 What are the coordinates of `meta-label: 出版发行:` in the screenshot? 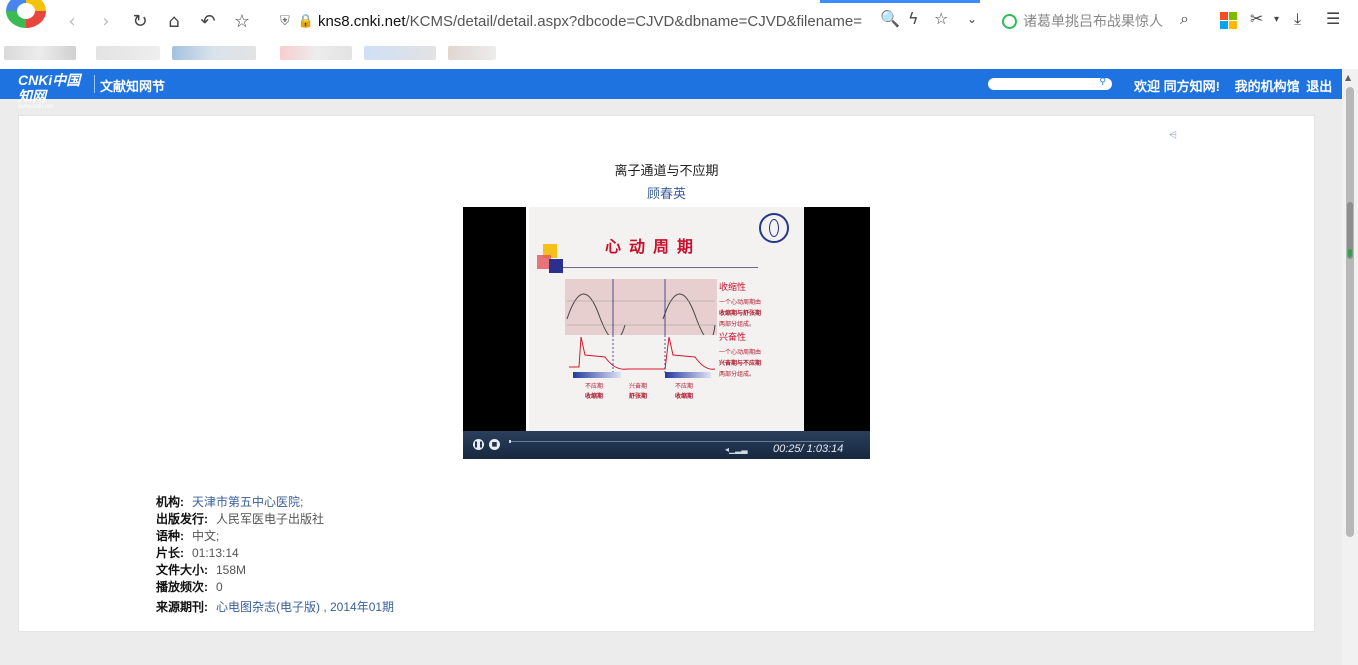 It's located at (182, 519).